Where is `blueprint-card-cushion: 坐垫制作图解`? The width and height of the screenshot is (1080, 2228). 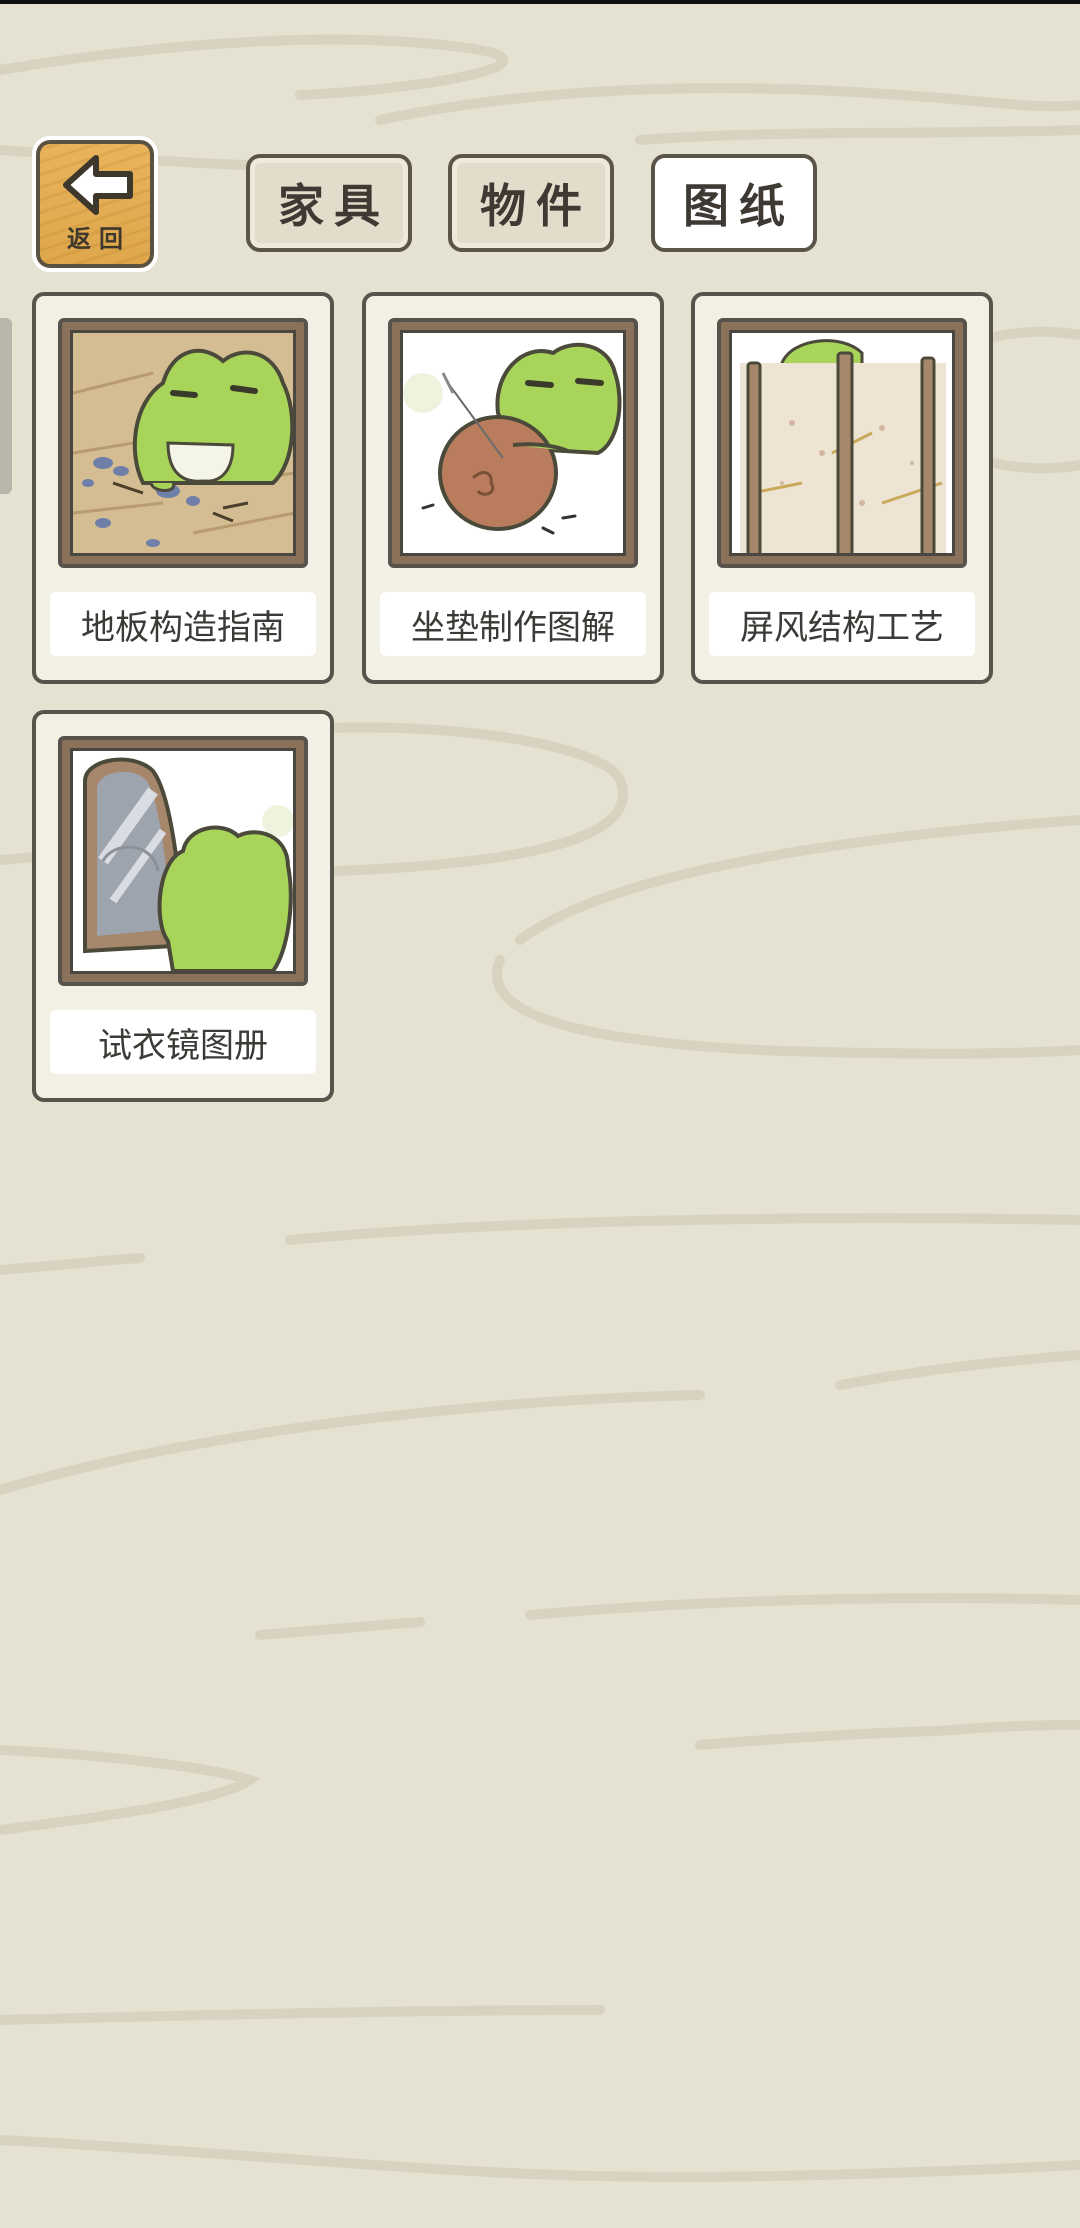 blueprint-card-cushion: 坐垫制作图解 is located at coordinates (513, 488).